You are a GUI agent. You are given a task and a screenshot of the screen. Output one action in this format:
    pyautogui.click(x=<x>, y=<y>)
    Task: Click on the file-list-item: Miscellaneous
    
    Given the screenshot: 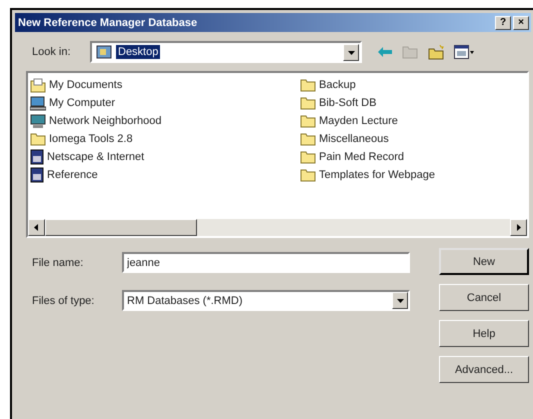 What is the action you would take?
    pyautogui.click(x=412, y=139)
    